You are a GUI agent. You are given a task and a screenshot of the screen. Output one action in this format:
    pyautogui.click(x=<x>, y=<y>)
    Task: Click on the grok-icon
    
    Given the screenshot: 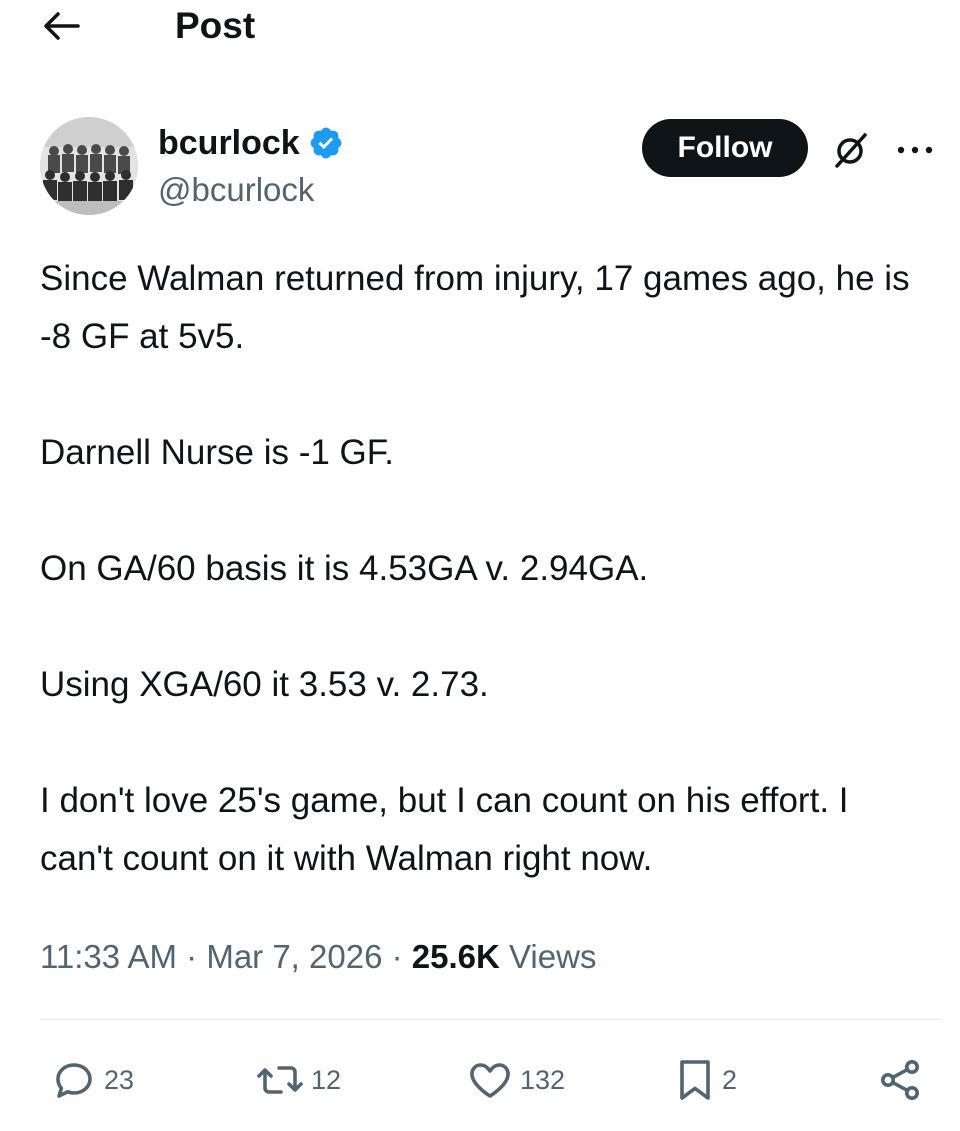 What is the action you would take?
    pyautogui.click(x=851, y=150)
    